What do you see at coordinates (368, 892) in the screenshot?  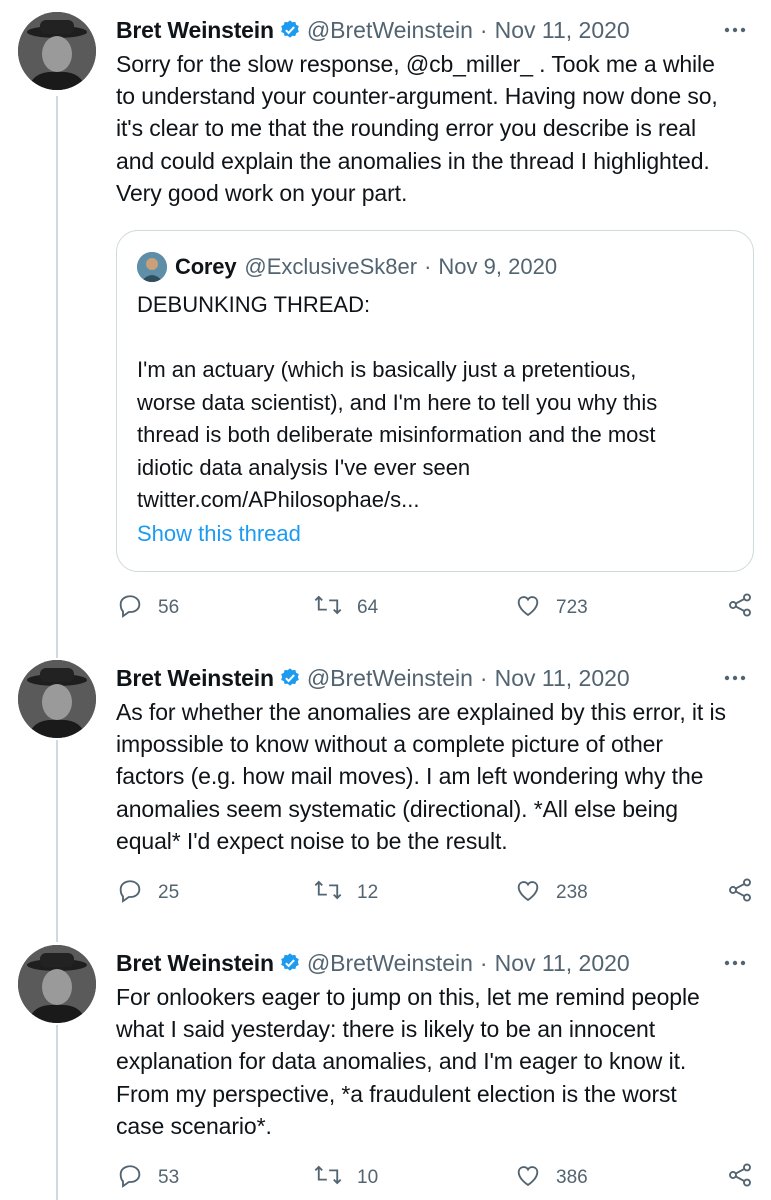 I see `retweet-count: 12` at bounding box center [368, 892].